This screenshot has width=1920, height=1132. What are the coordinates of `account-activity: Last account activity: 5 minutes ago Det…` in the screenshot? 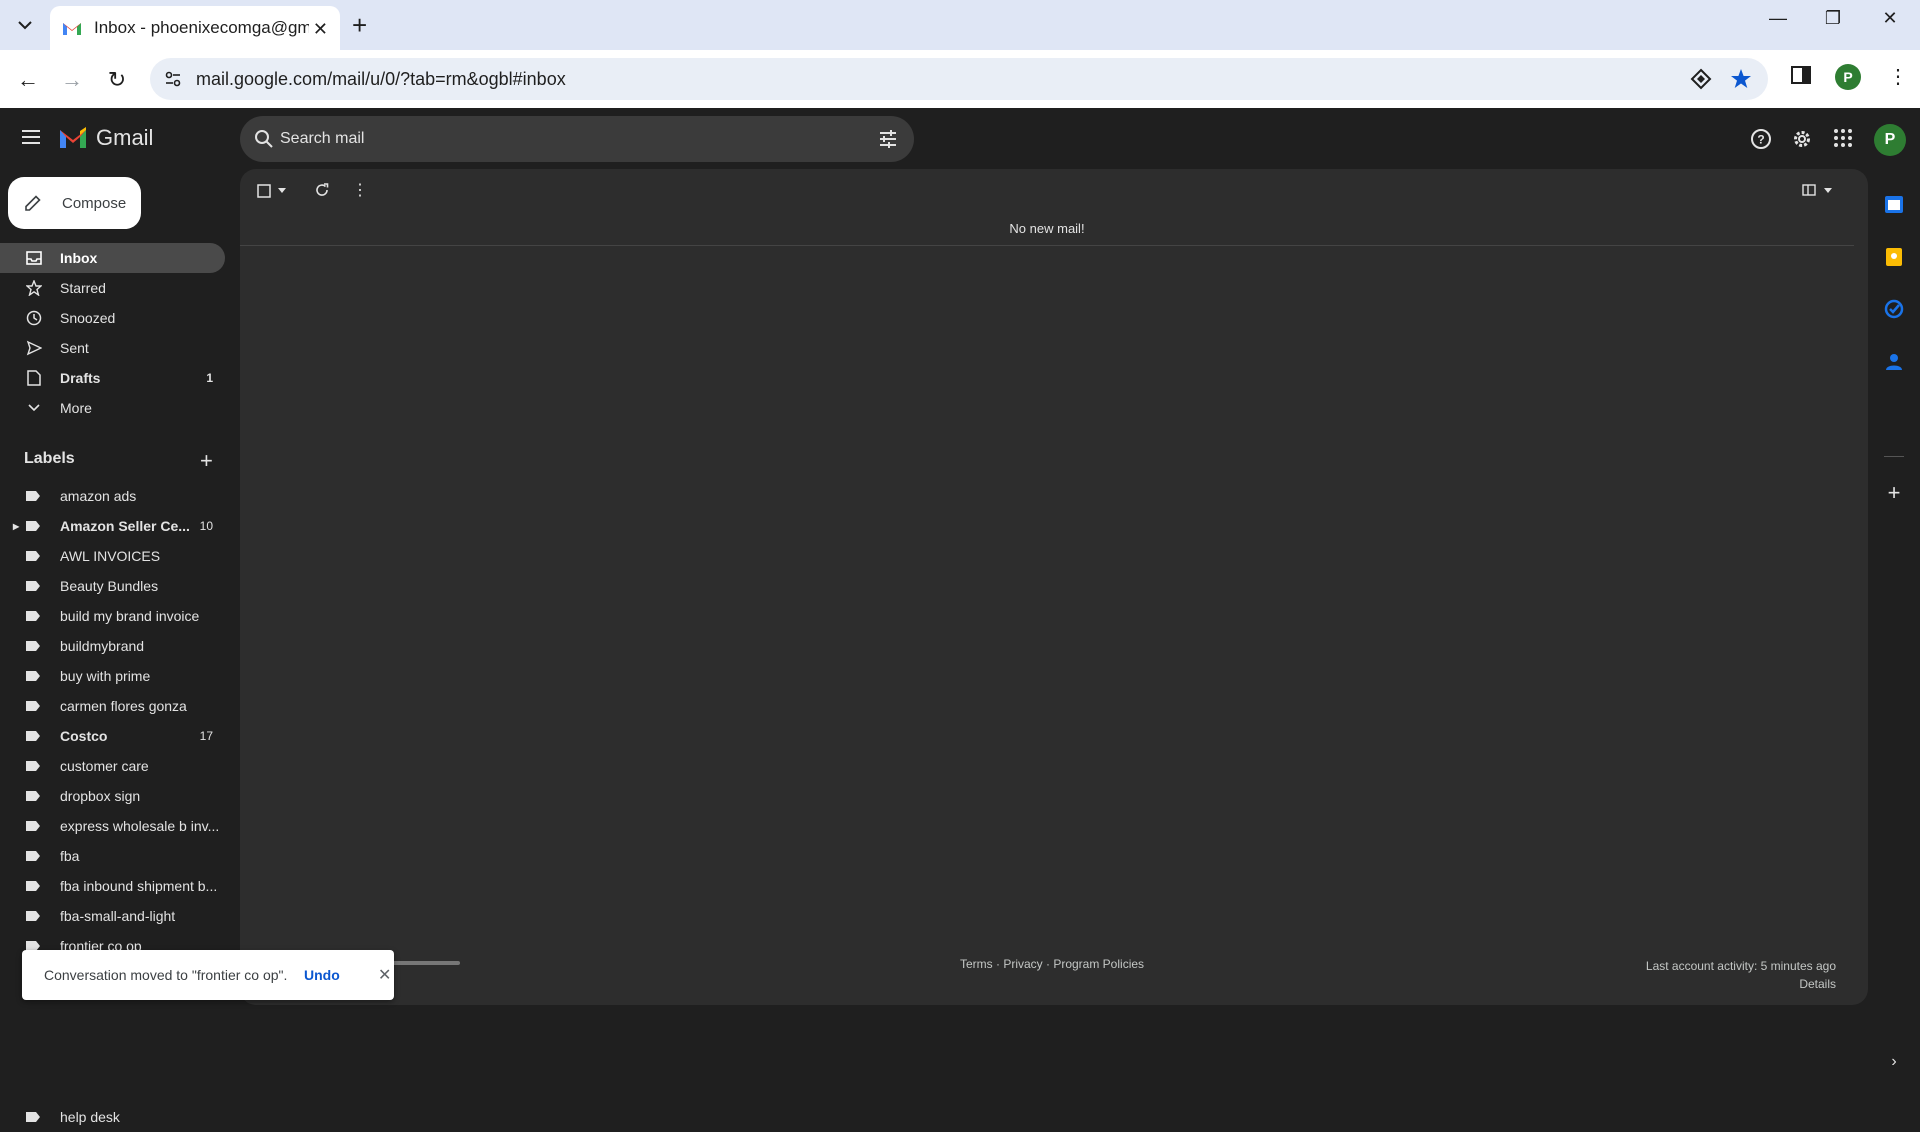 It's located at (1741, 975).